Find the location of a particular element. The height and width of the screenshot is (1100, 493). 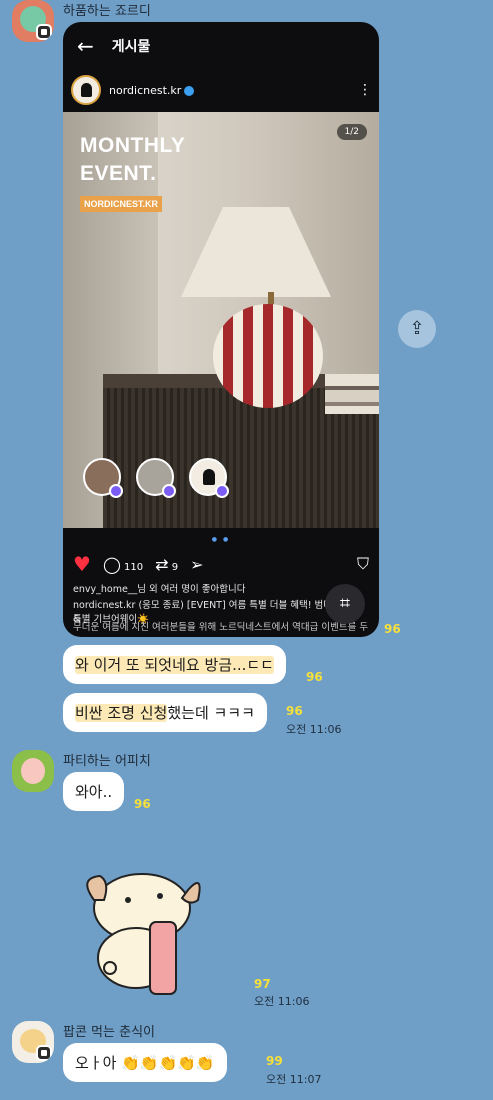

share-icon: ⇪ is located at coordinates (417, 329).